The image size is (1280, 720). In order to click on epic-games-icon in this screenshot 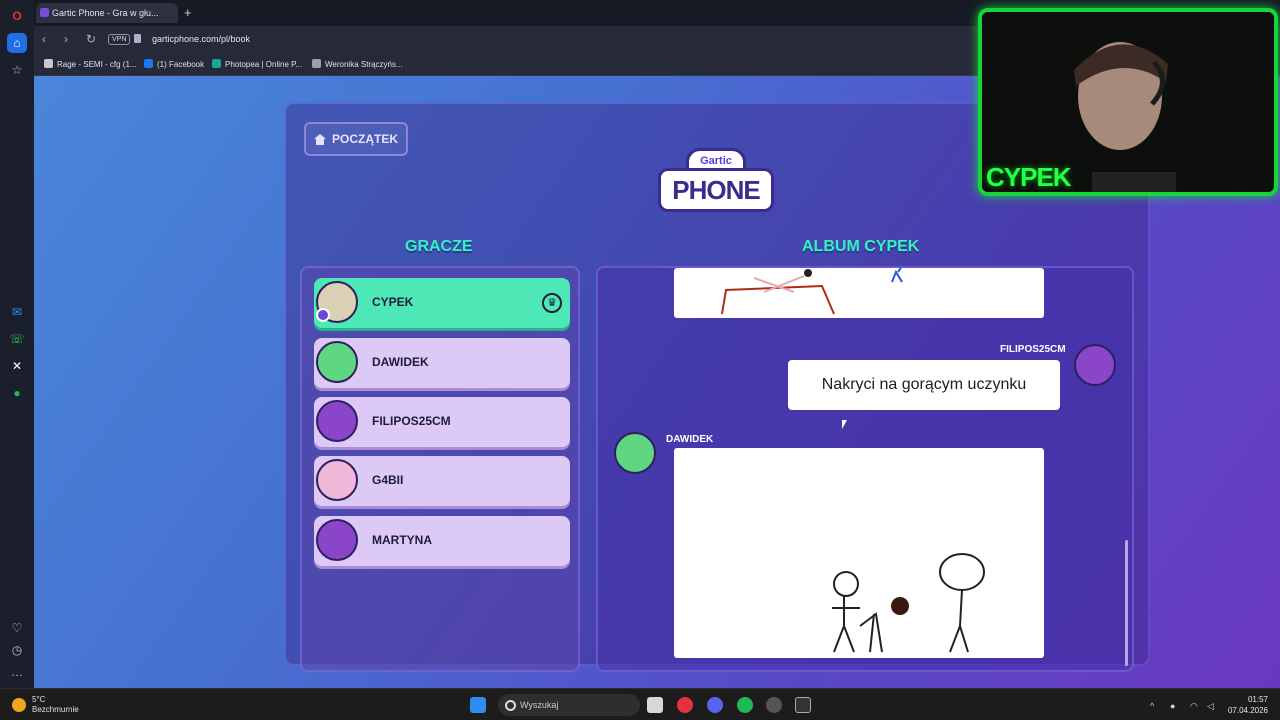, I will do `click(803, 705)`.